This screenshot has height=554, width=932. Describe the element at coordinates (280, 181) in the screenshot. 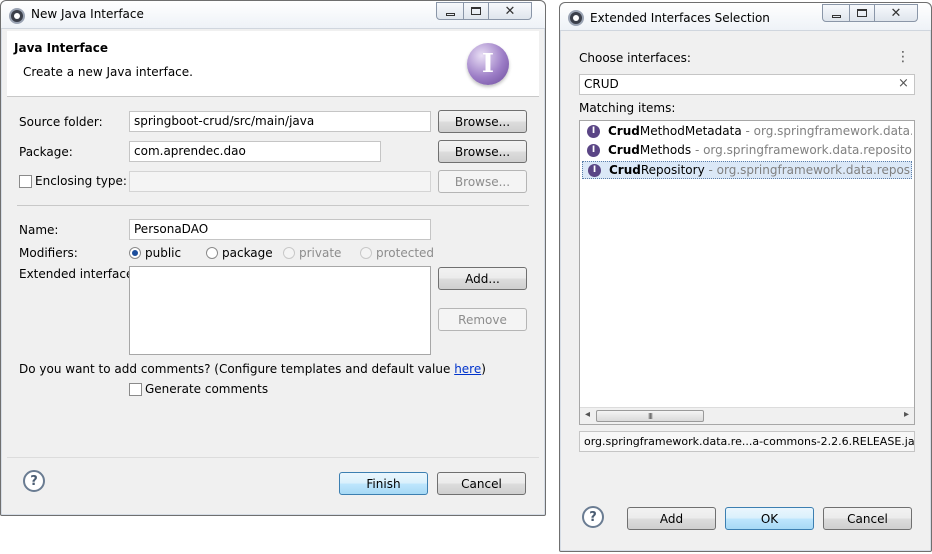

I see `enclosing-type-input` at that location.